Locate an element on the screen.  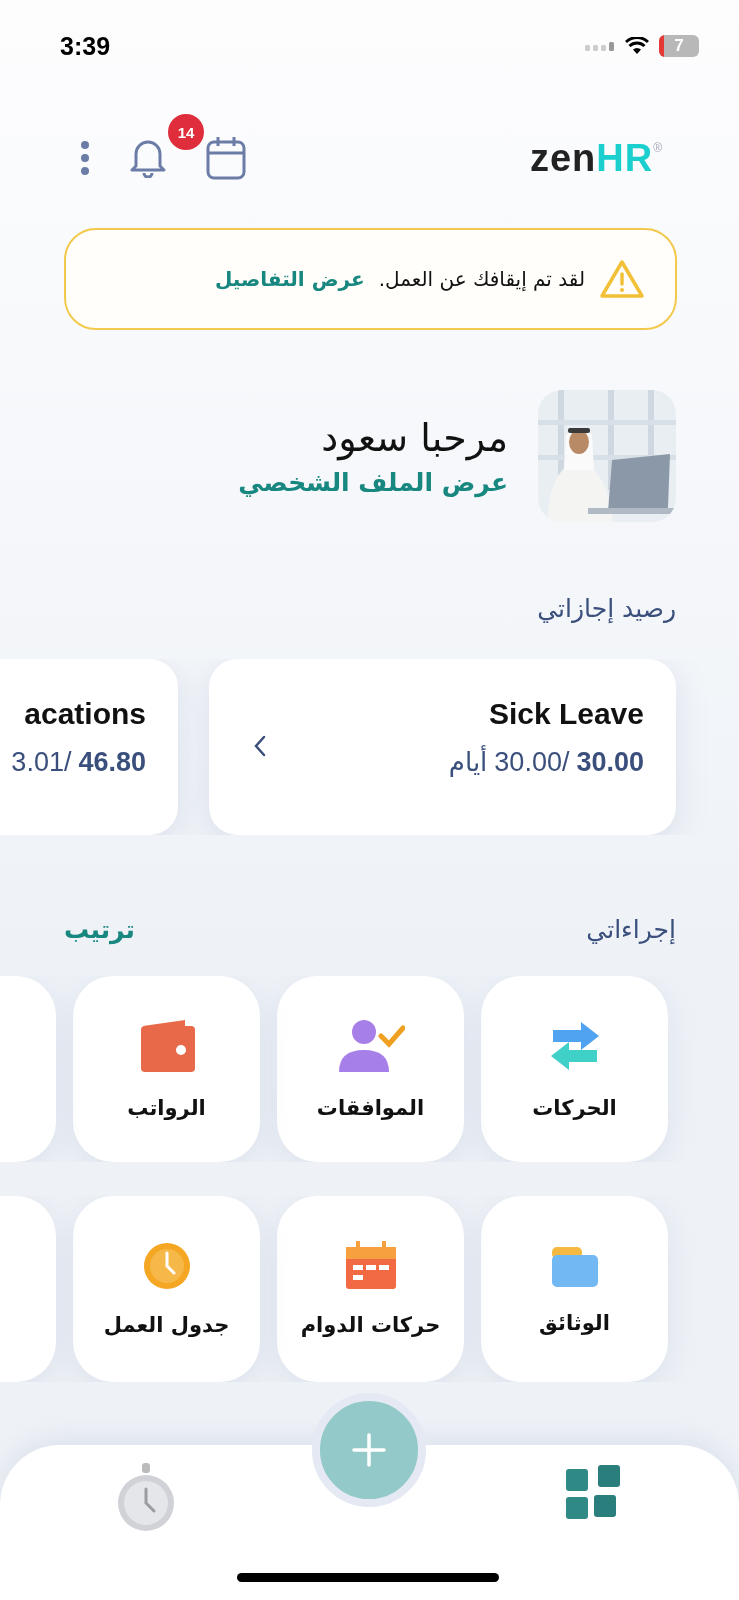
signal-icon is located at coordinates (600, 46).